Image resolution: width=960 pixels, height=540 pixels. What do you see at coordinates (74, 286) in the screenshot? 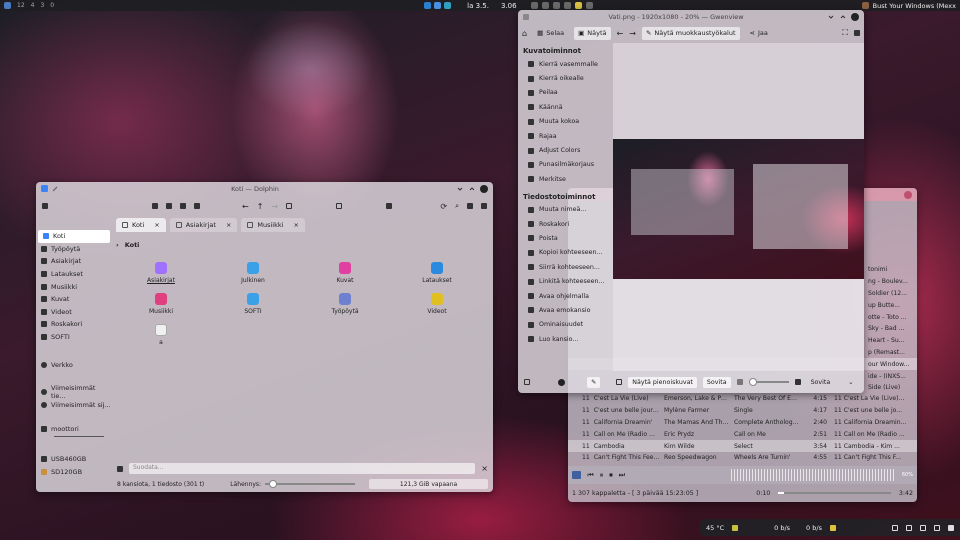
I see `sidebar-item-music: Musiikki` at bounding box center [74, 286].